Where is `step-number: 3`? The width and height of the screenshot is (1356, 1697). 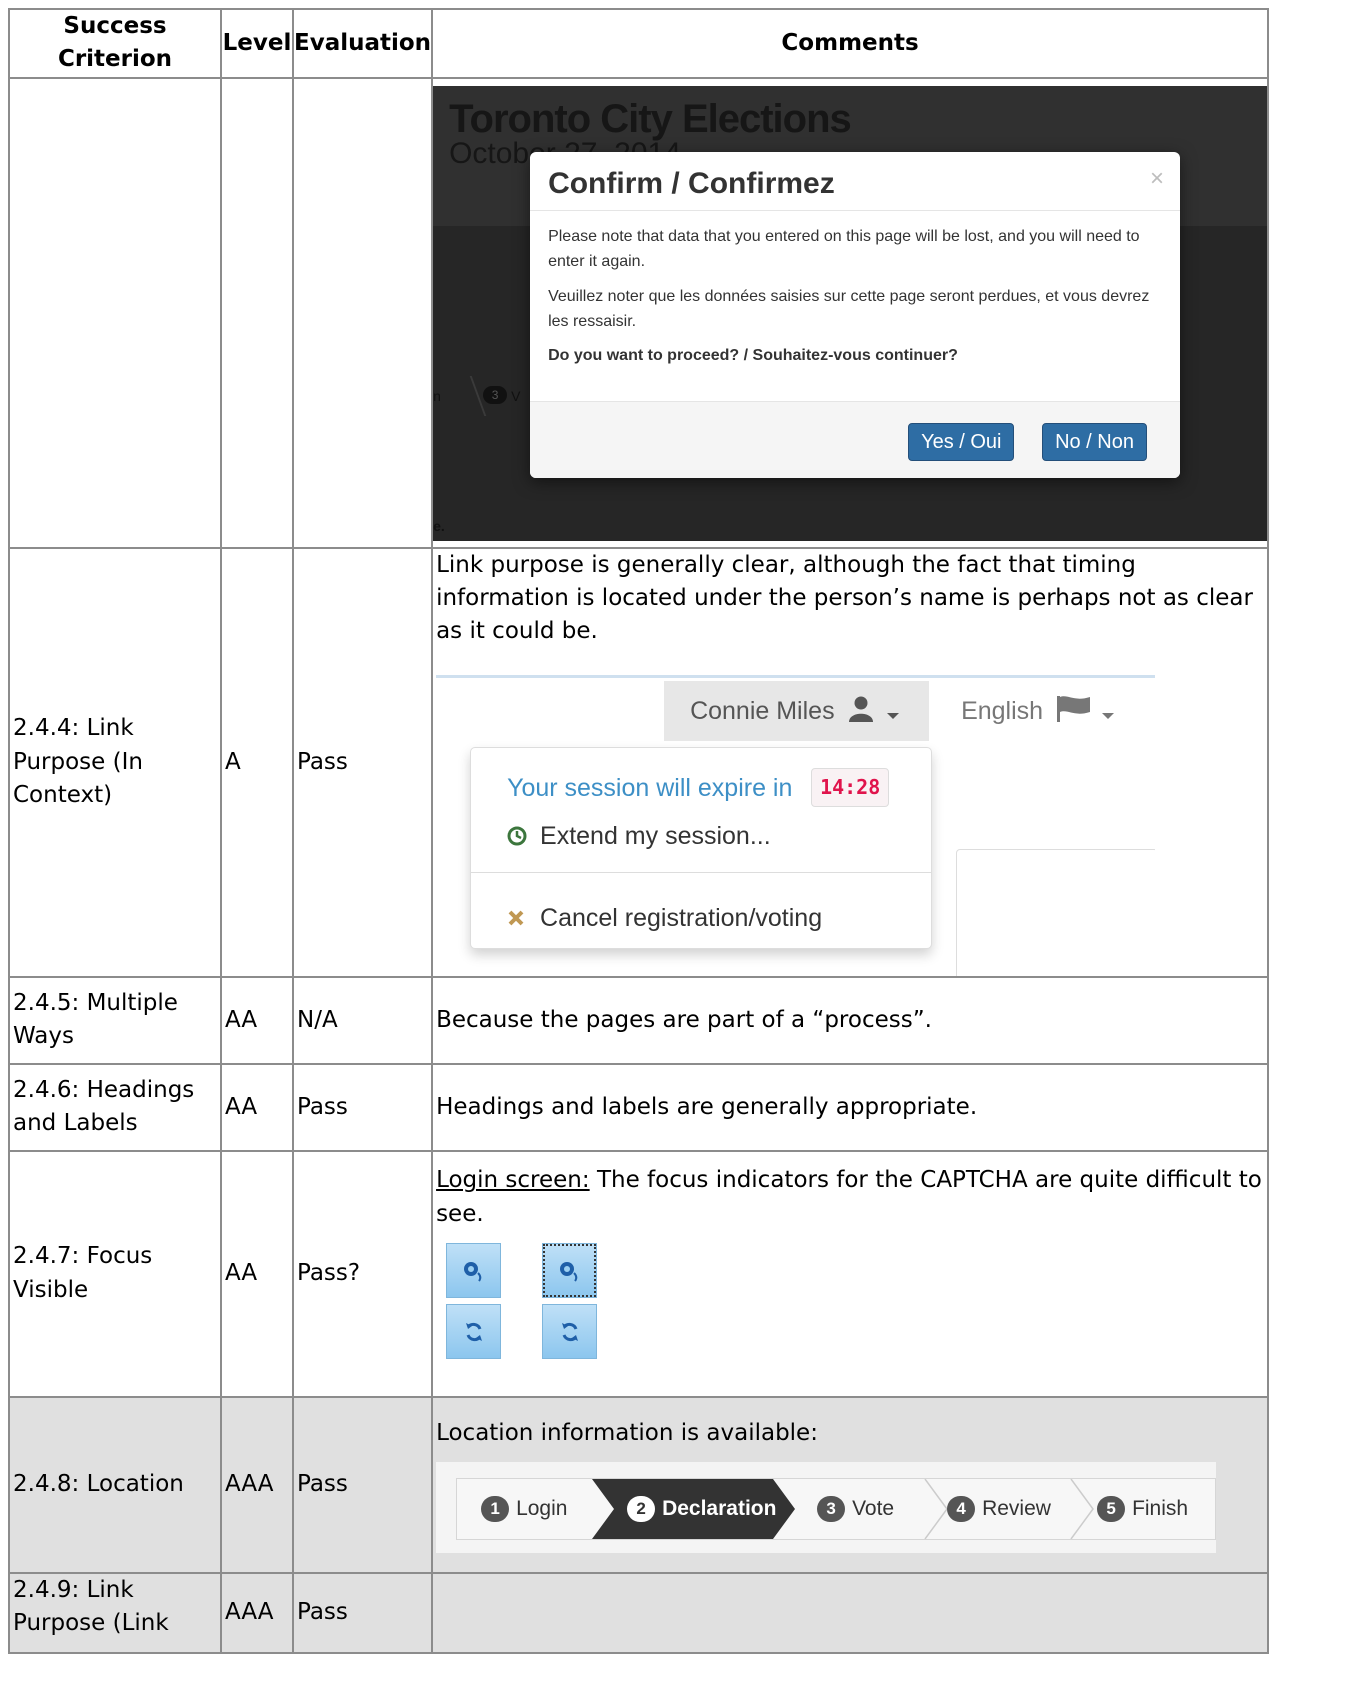 step-number: 3 is located at coordinates (831, 1508).